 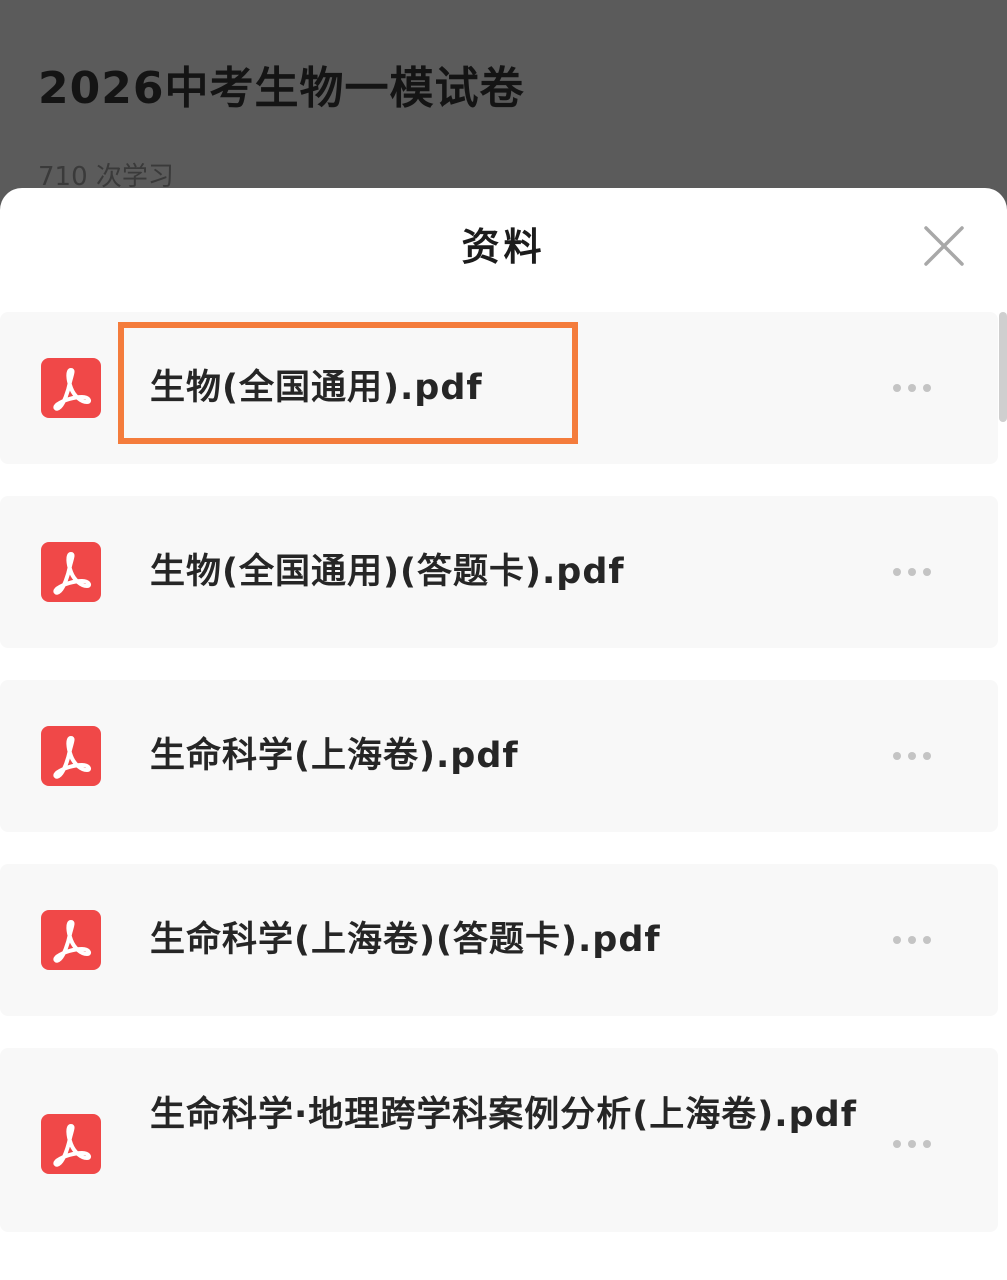 I want to click on file-name: 生命科学(上海卷)(答题卡).pdf, so click(x=405, y=940).